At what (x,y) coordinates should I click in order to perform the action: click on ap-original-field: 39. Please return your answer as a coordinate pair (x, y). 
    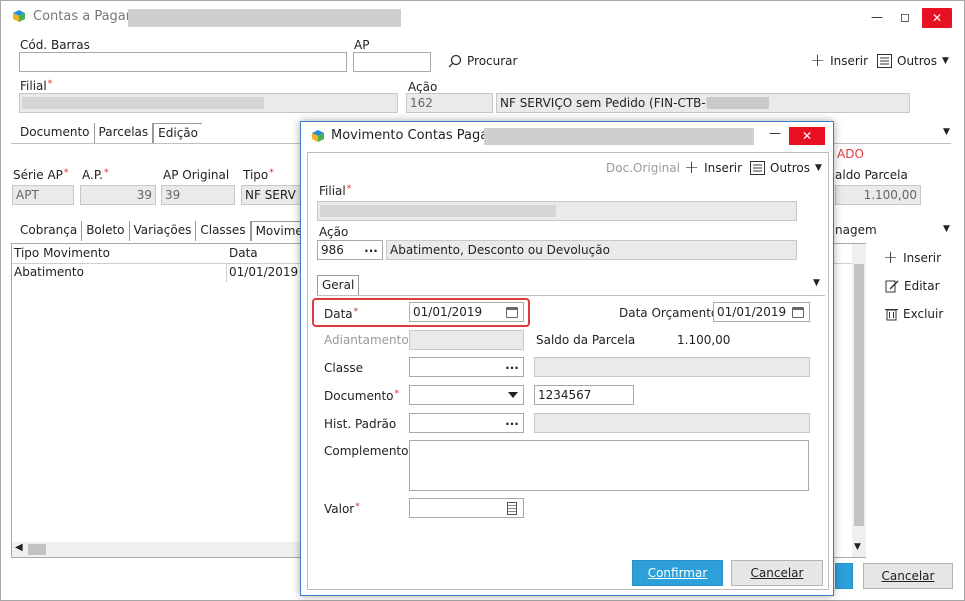
    Looking at the image, I should click on (198, 195).